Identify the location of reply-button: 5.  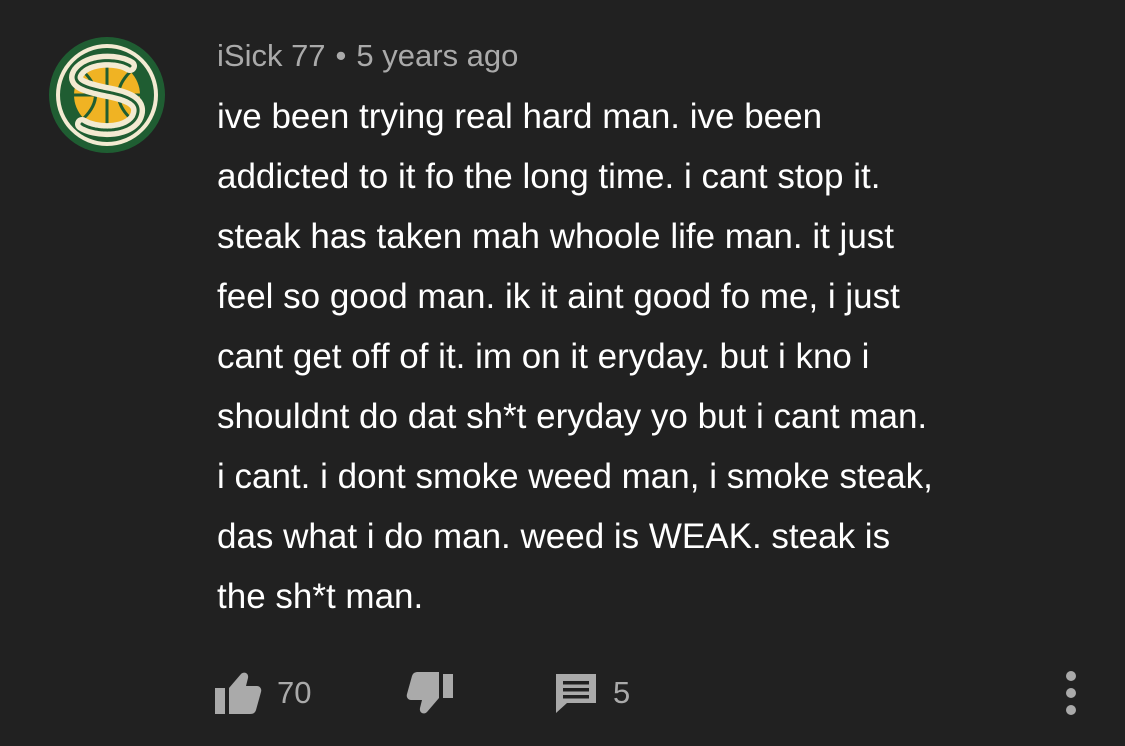
(591, 693).